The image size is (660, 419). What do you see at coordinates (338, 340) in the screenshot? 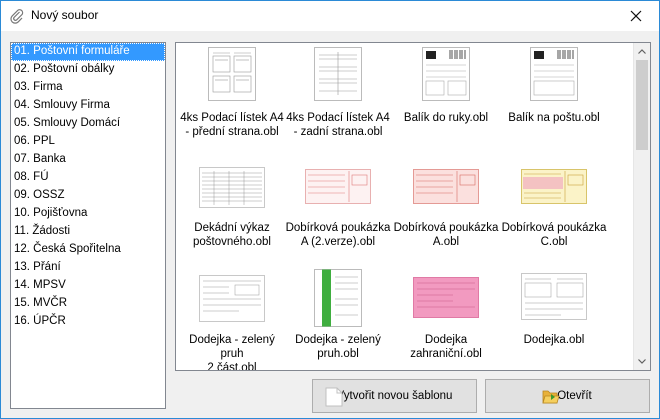
I see `file-name-line1: Dodejka - zelený` at bounding box center [338, 340].